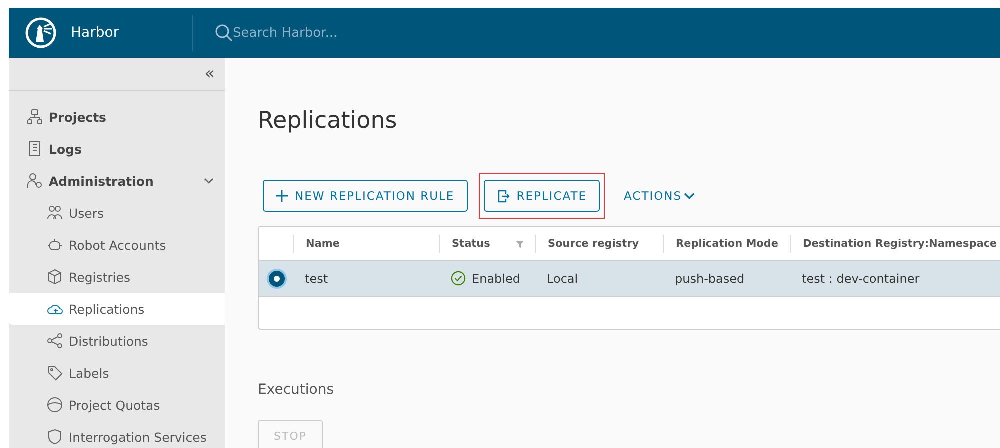 This screenshot has height=448, width=1000. I want to click on plus-icon, so click(282, 196).